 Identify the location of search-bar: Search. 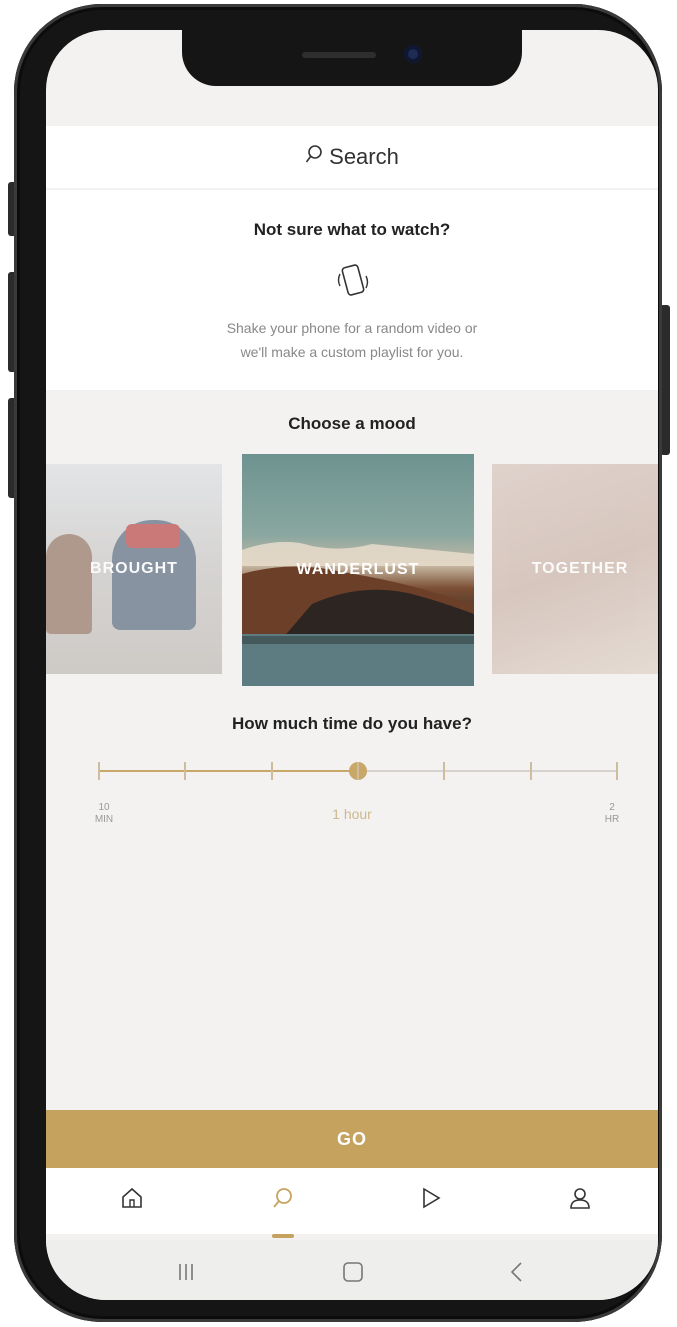
(352, 157).